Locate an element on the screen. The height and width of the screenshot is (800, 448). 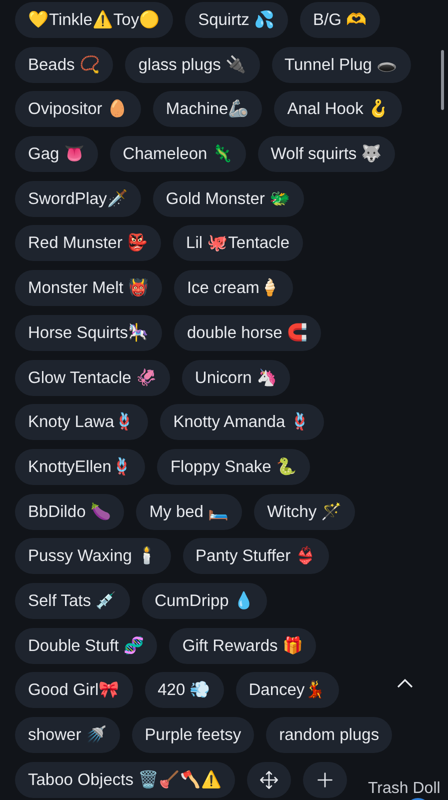
move-button is located at coordinates (269, 780).